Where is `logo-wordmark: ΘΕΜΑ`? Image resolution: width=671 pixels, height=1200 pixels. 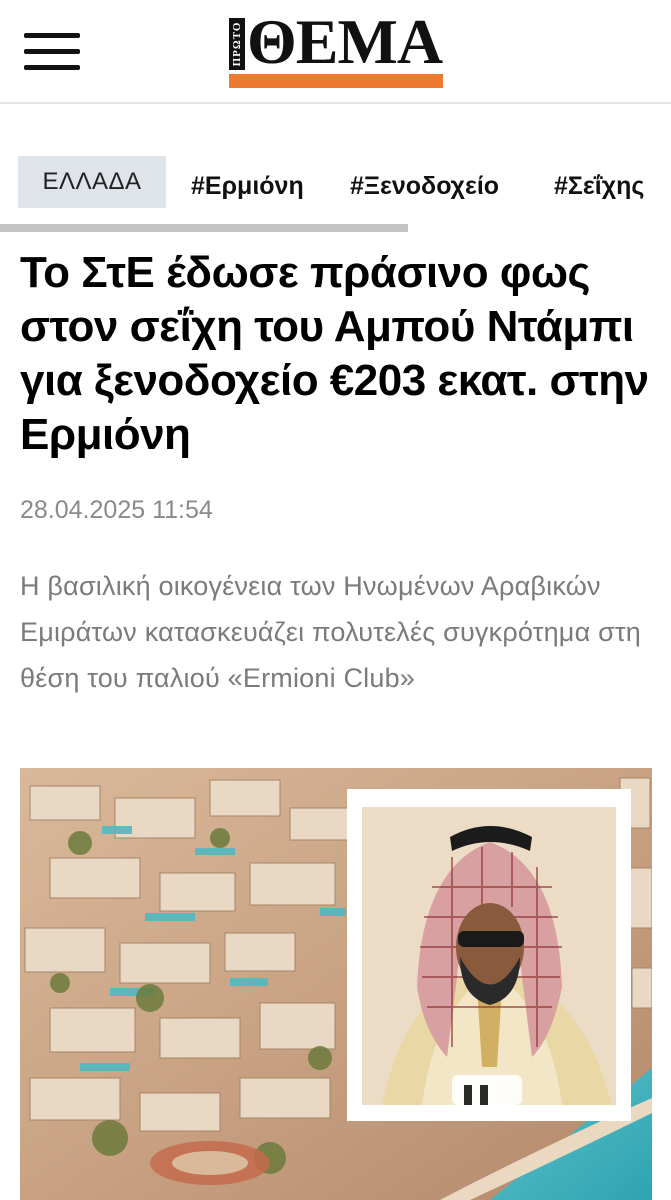
logo-wordmark: ΘΕΜΑ is located at coordinates (345, 41).